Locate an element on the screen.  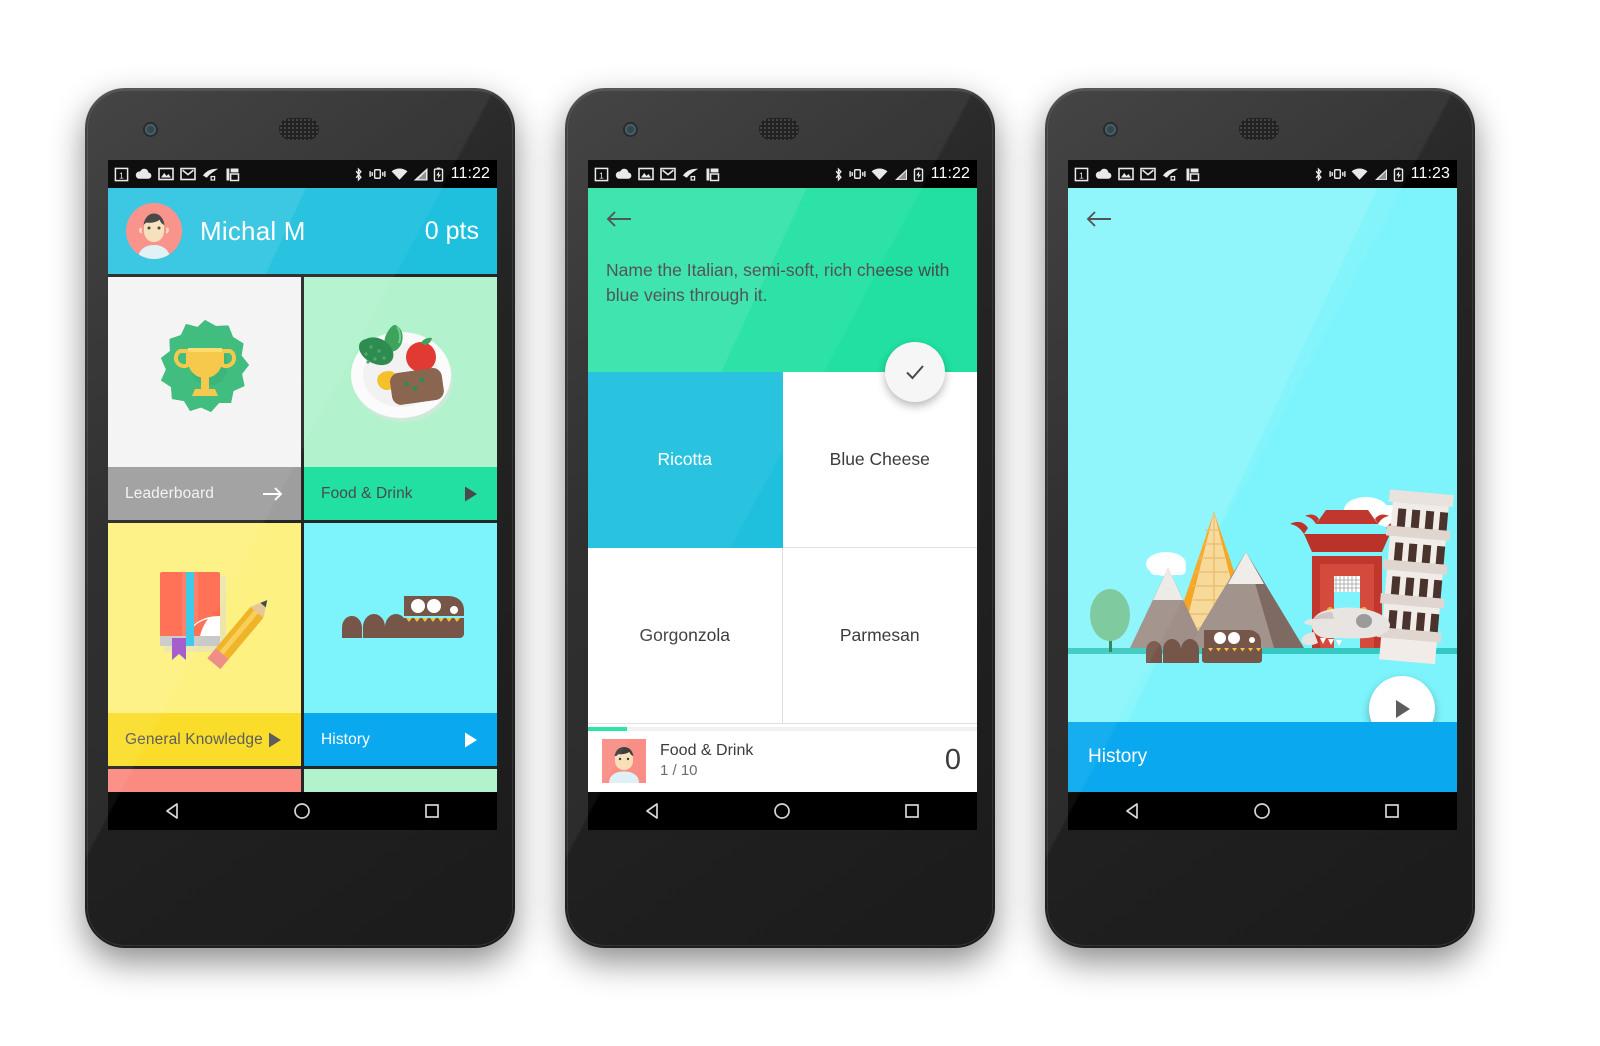
answer-option-4: Parmesan is located at coordinates (879, 636).